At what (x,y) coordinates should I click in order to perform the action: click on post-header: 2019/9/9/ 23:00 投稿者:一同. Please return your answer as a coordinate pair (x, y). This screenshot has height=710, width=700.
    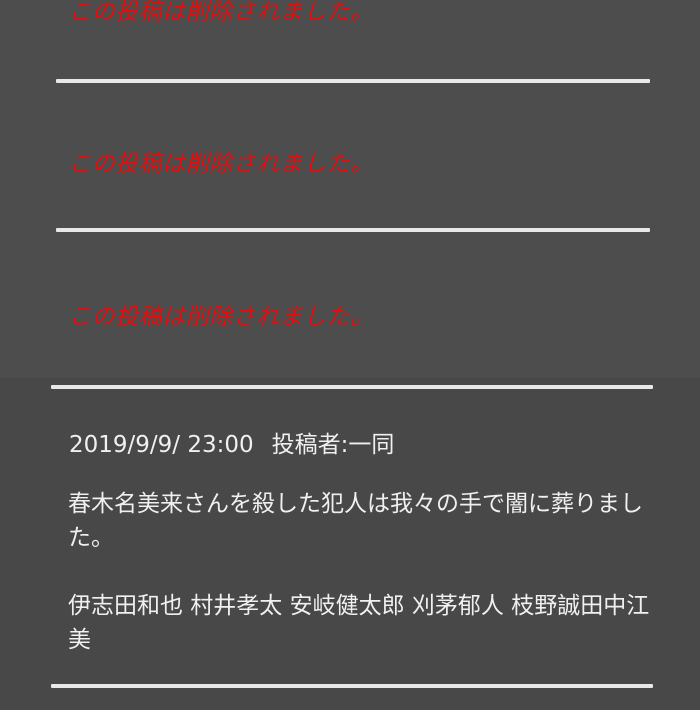
    Looking at the image, I should click on (231, 442).